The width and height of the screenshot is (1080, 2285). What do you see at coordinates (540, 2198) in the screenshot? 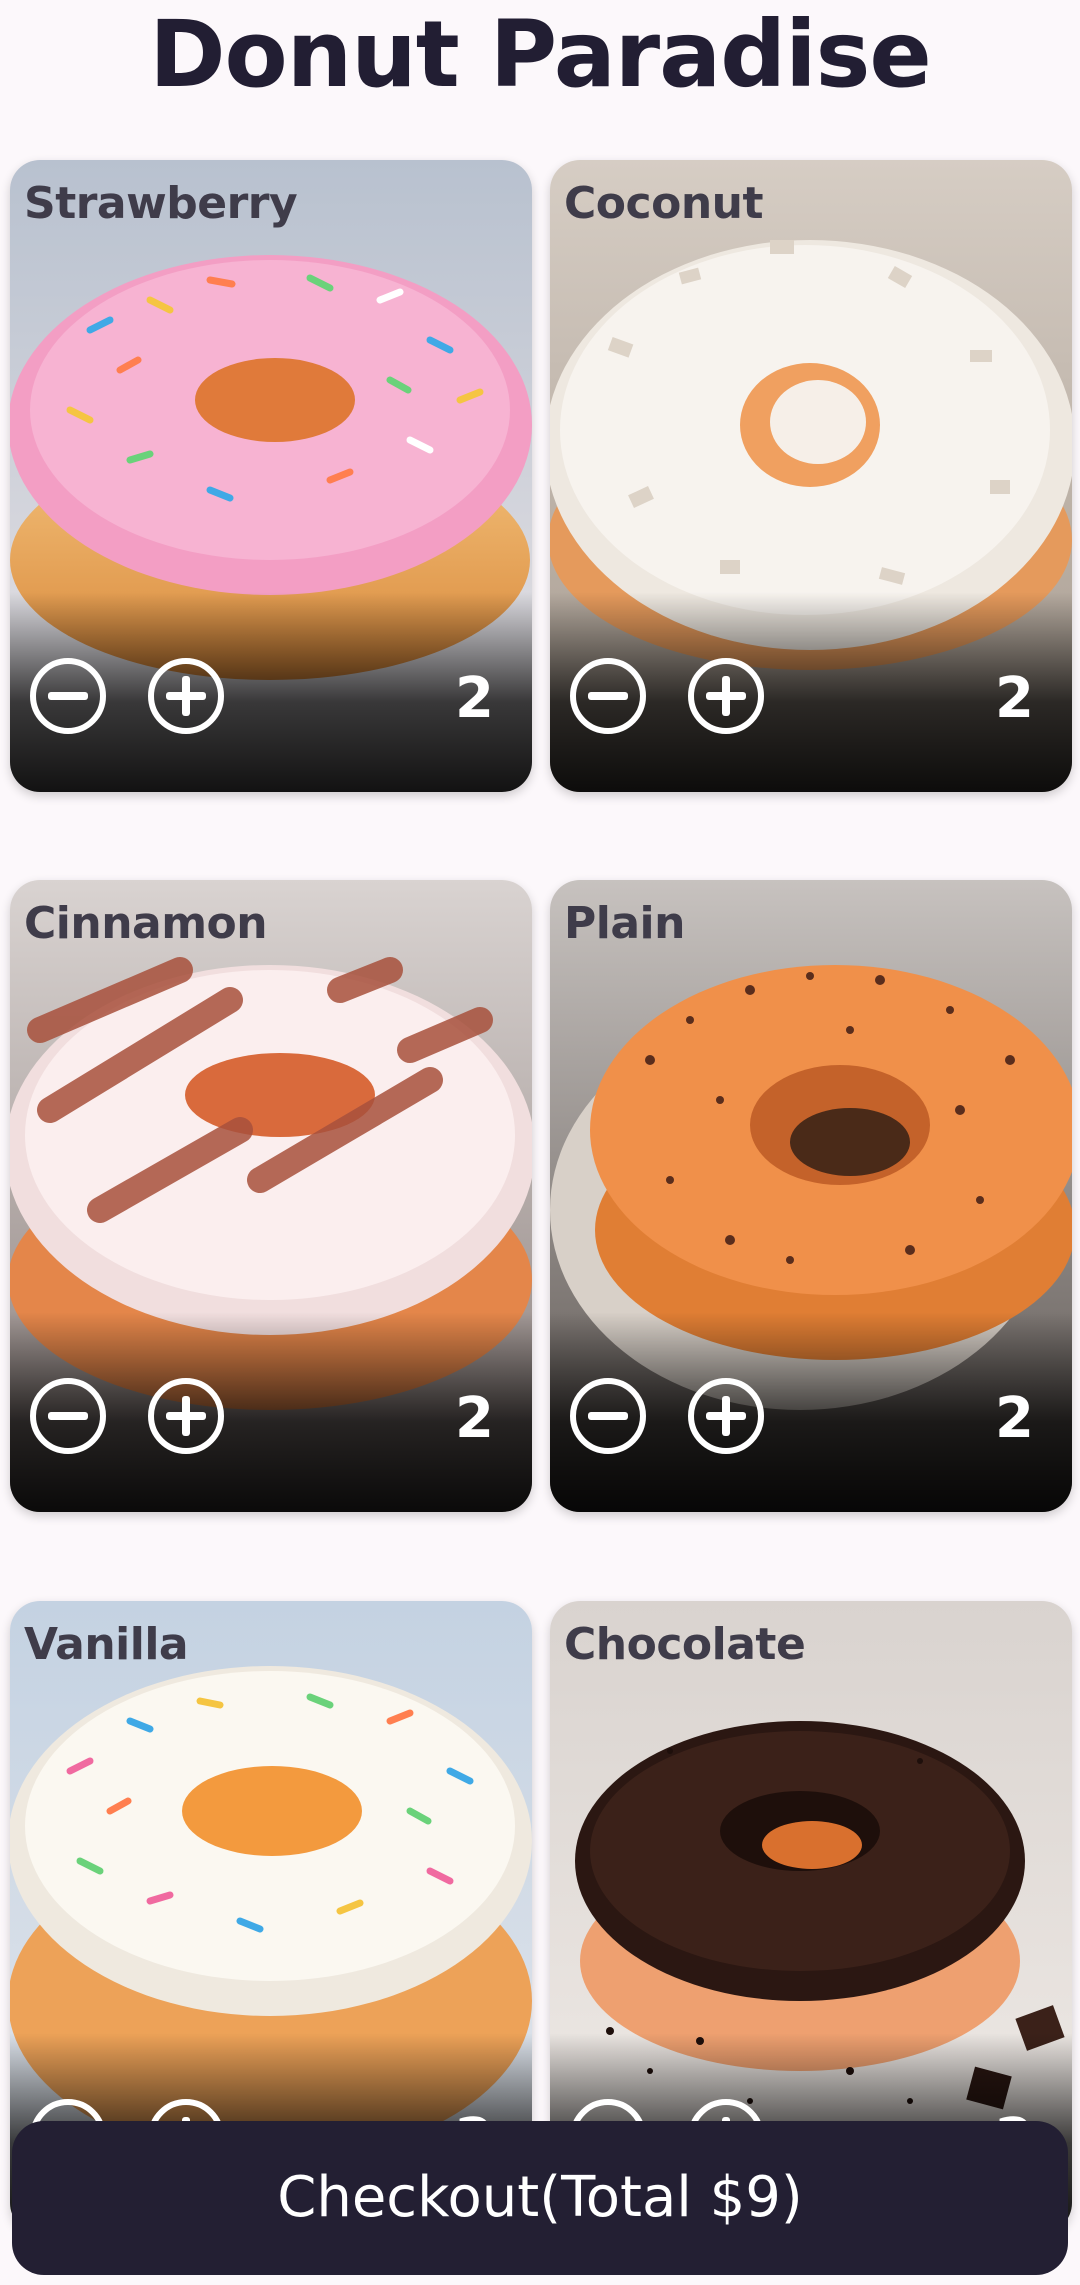
I see `checkout-button: Checkout(Total $9)` at bounding box center [540, 2198].